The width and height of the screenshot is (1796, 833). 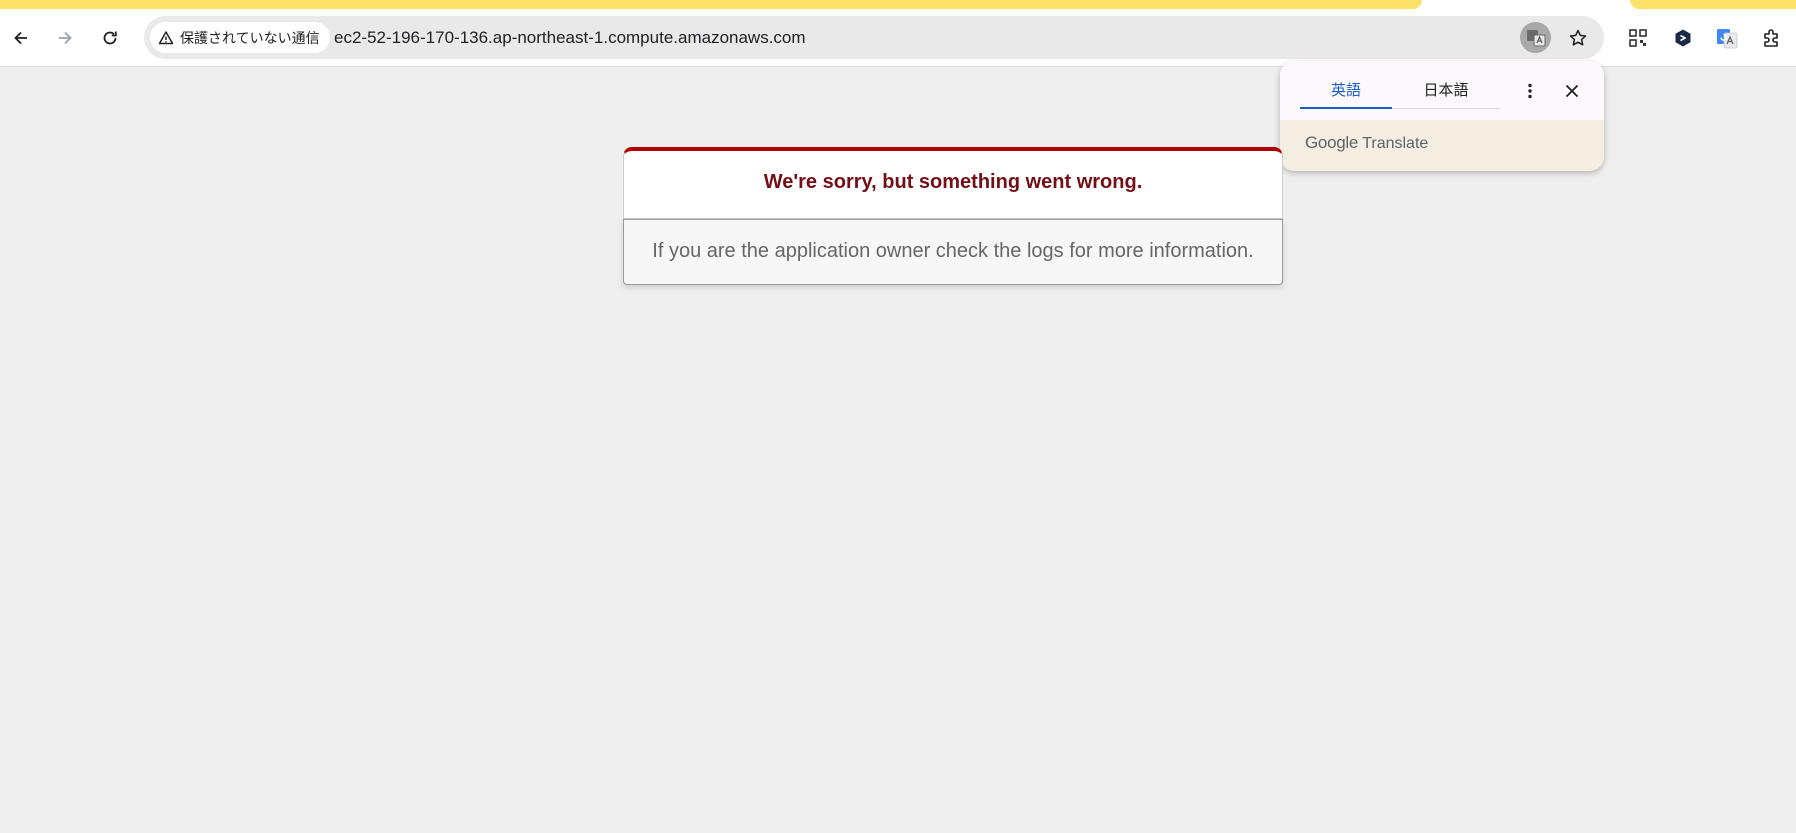 I want to click on tab-strip, so click(x=898, y=4).